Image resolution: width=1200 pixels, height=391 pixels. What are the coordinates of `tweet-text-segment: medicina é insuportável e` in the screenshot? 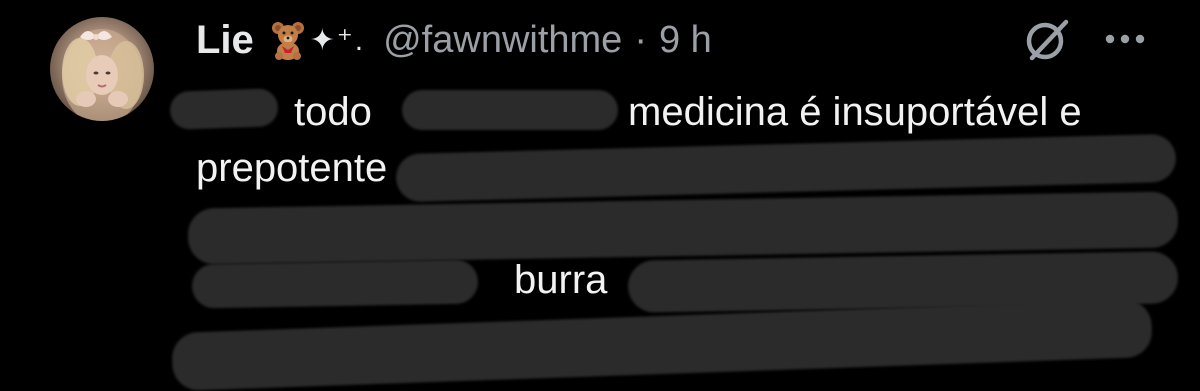 It's located at (855, 112).